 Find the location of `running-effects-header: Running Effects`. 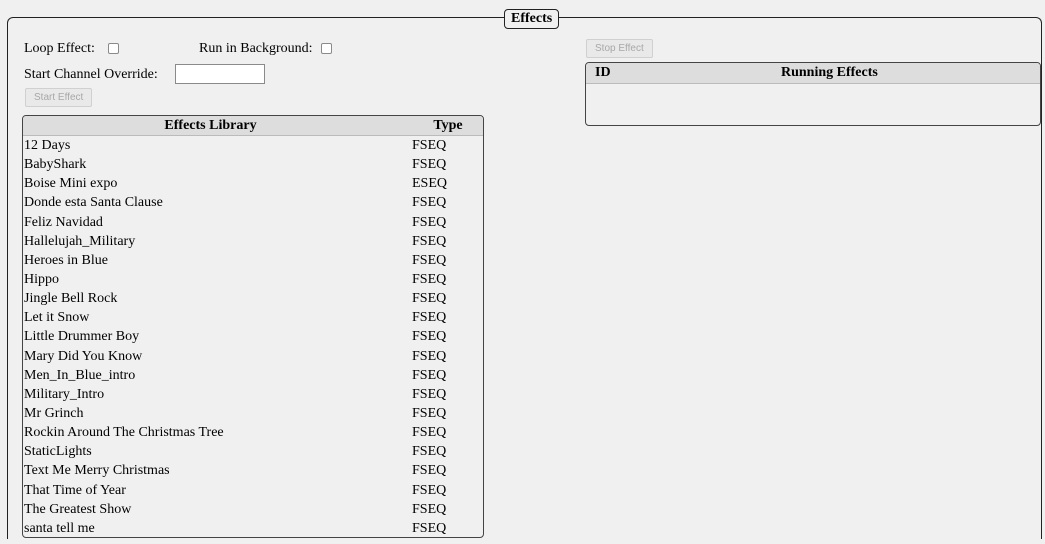

running-effects-header: Running Effects is located at coordinates (829, 72).